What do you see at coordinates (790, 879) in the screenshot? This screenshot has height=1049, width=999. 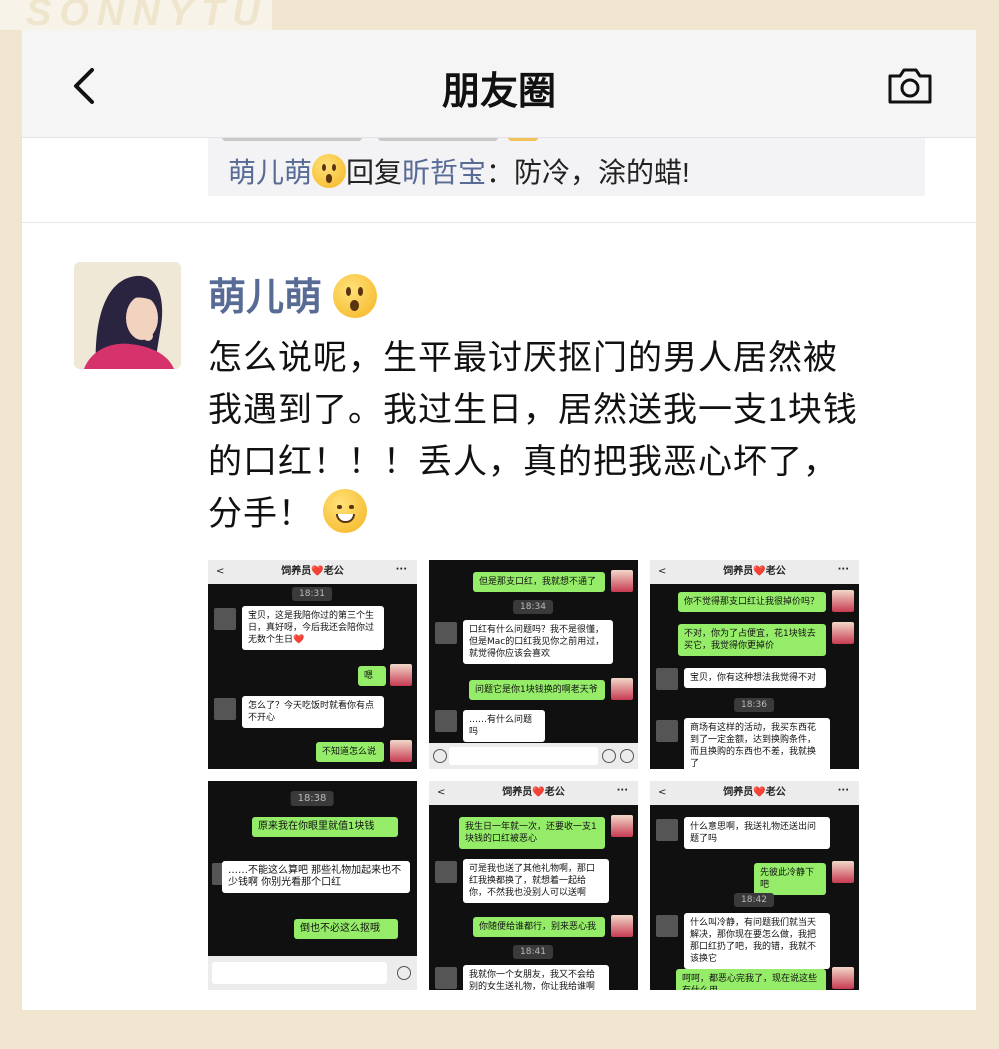 I see `chat-bubble: 先彼此冷静下吧` at bounding box center [790, 879].